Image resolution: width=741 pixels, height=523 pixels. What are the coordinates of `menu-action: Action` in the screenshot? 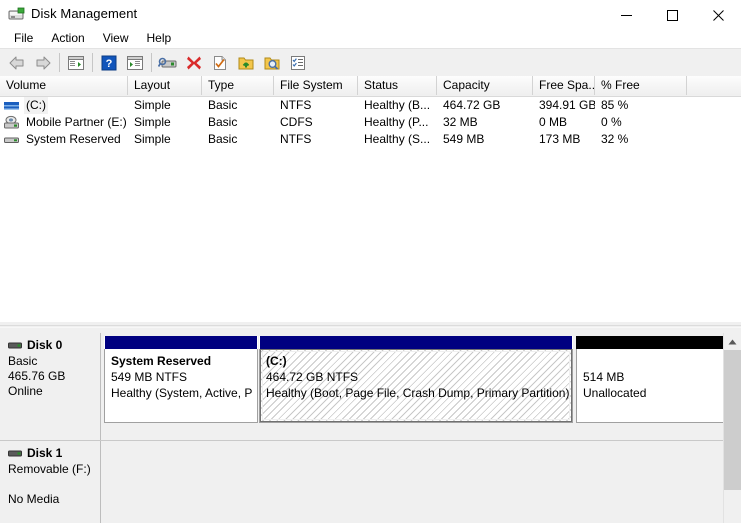 It's located at (67, 38).